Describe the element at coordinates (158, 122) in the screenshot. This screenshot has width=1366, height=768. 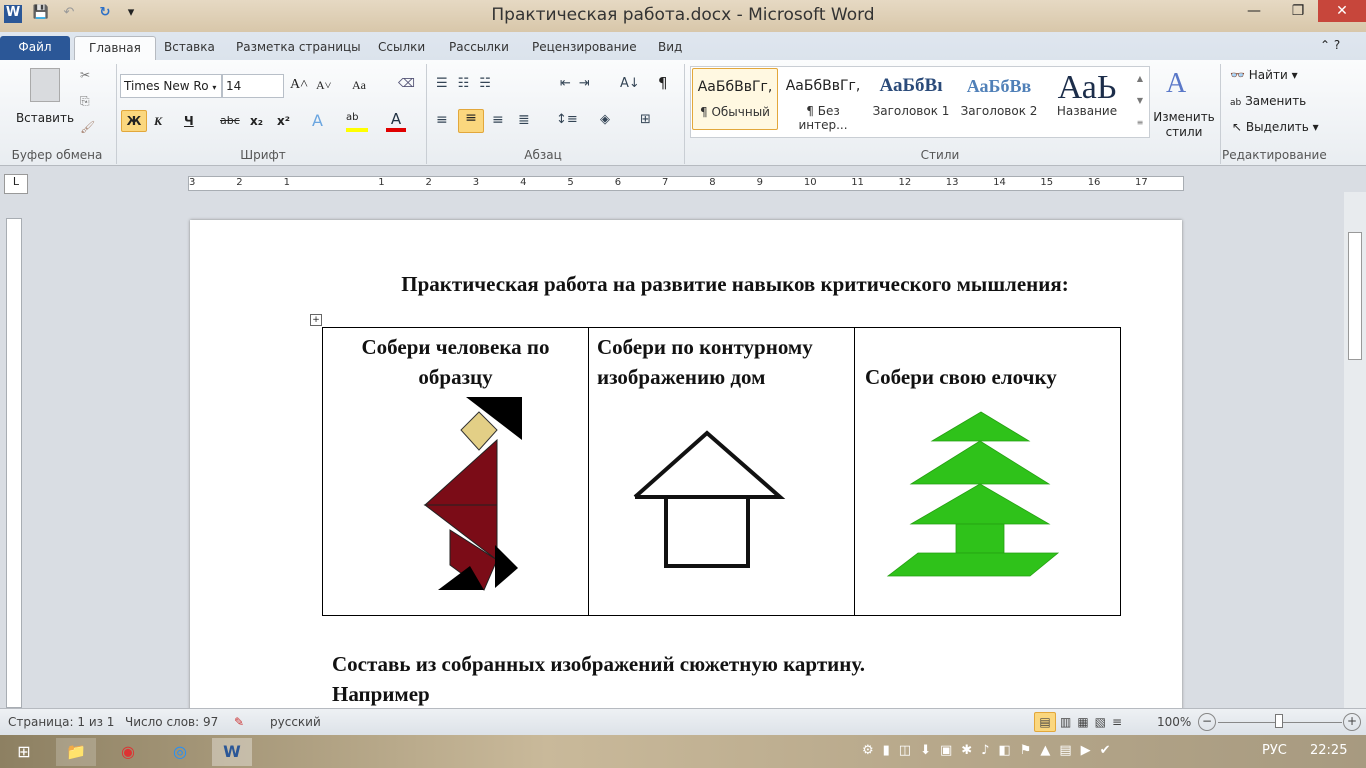
I see `italic-button: К` at that location.